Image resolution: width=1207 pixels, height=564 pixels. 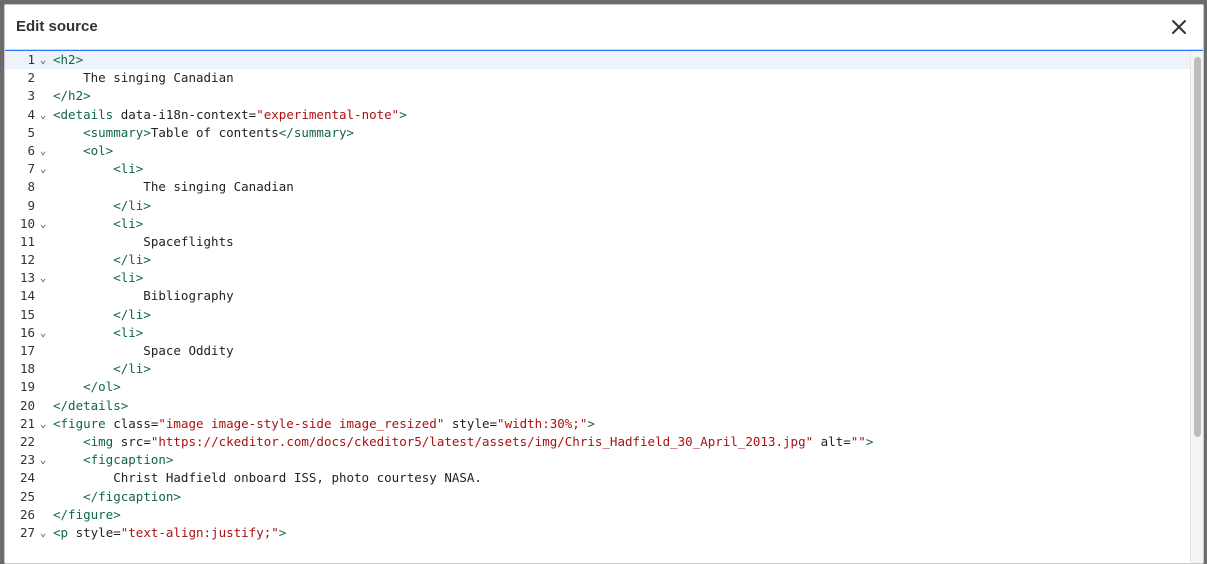 What do you see at coordinates (185, 114) in the screenshot?
I see `text-token: data-i18n-context=` at bounding box center [185, 114].